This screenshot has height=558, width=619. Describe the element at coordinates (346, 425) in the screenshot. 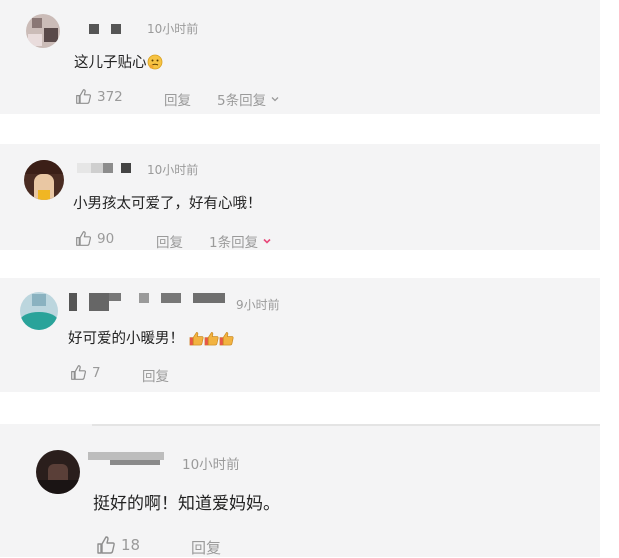

I see `divider` at that location.